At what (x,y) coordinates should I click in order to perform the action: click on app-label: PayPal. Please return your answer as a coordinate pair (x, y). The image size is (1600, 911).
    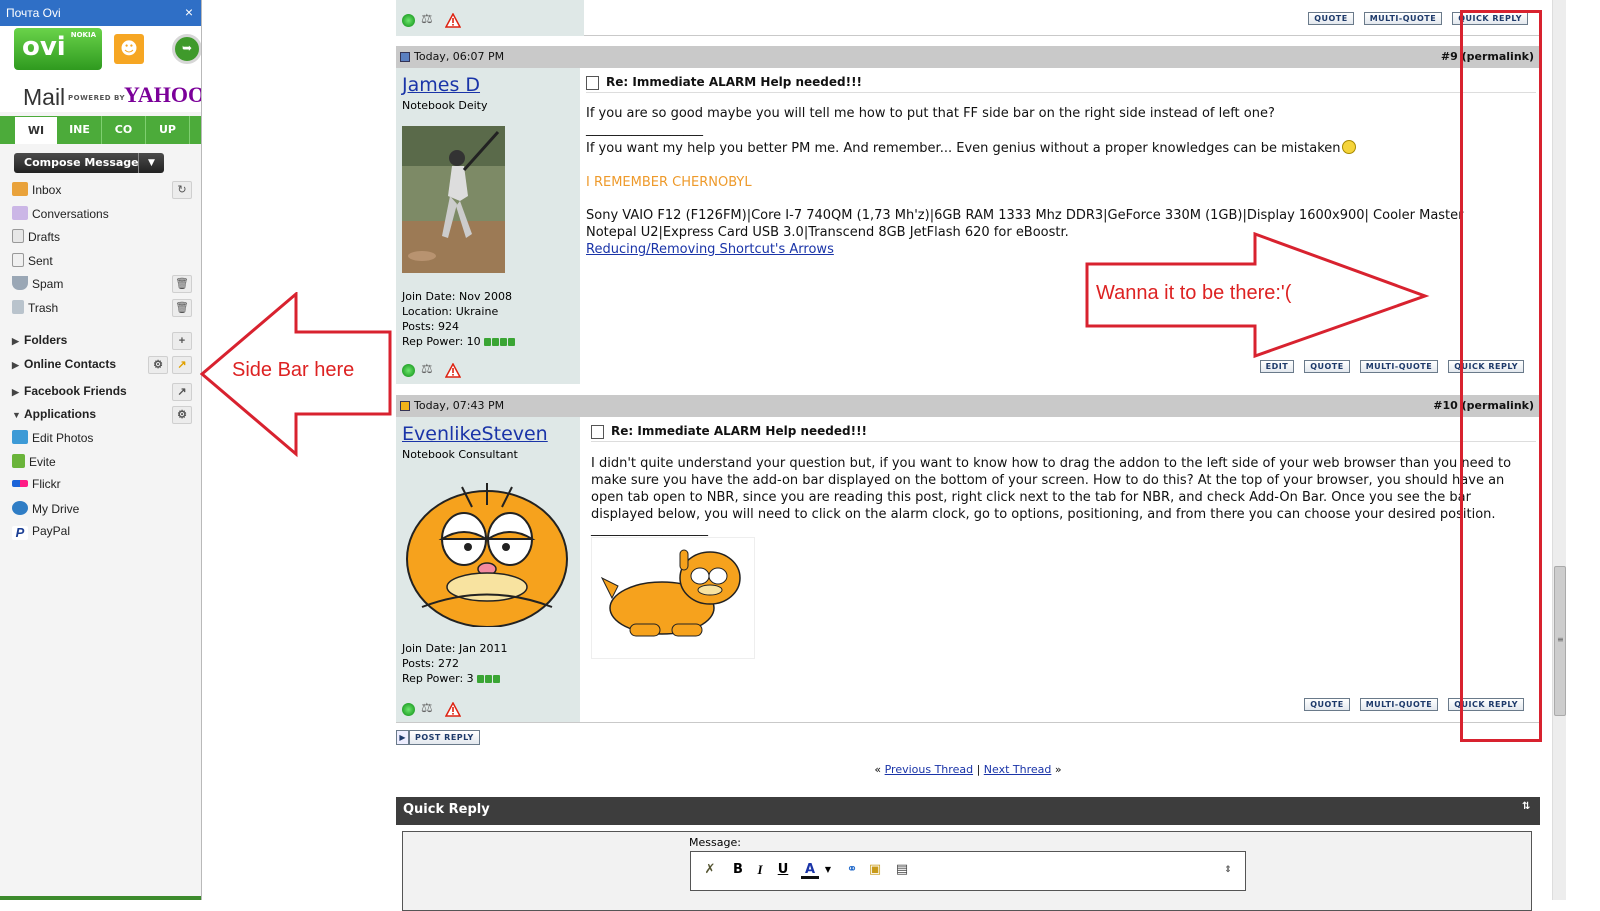
    Looking at the image, I should click on (51, 531).